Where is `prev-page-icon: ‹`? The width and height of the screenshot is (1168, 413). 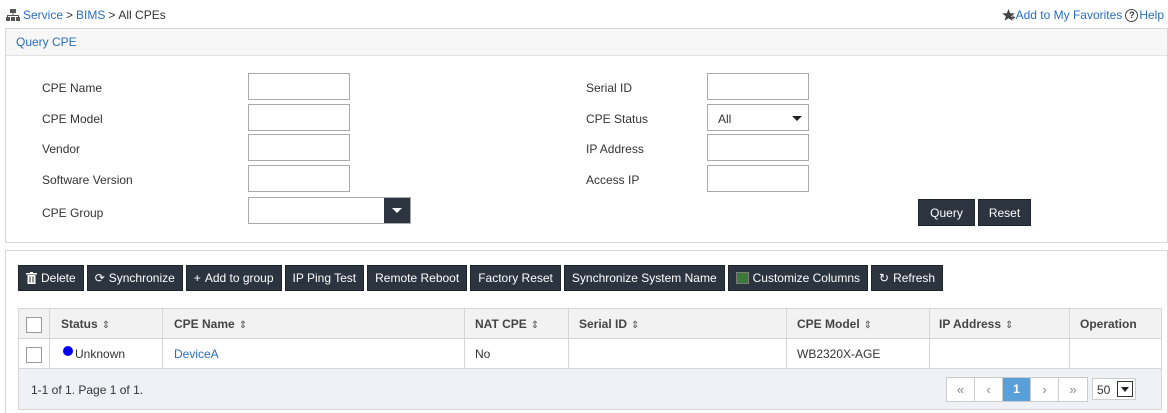 prev-page-icon: ‹ is located at coordinates (989, 389).